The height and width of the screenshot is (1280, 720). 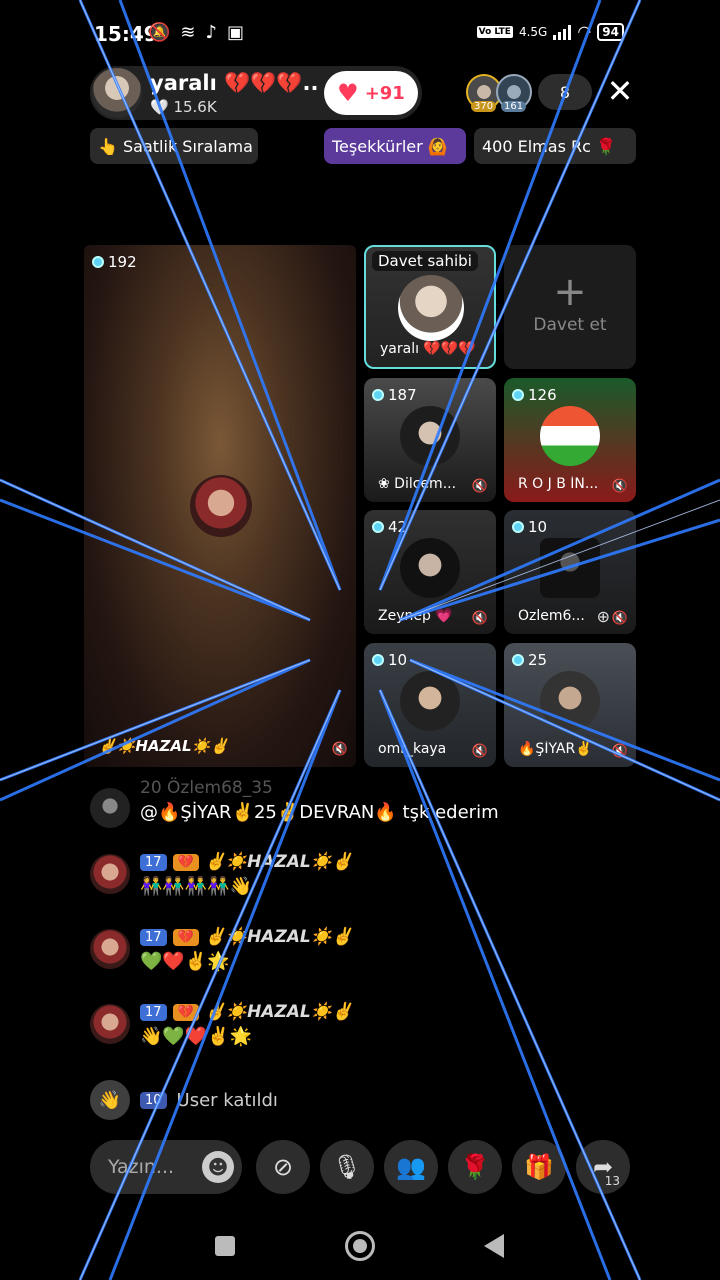 I want to click on rose-gift-button: 🌹, so click(x=475, y=1167).